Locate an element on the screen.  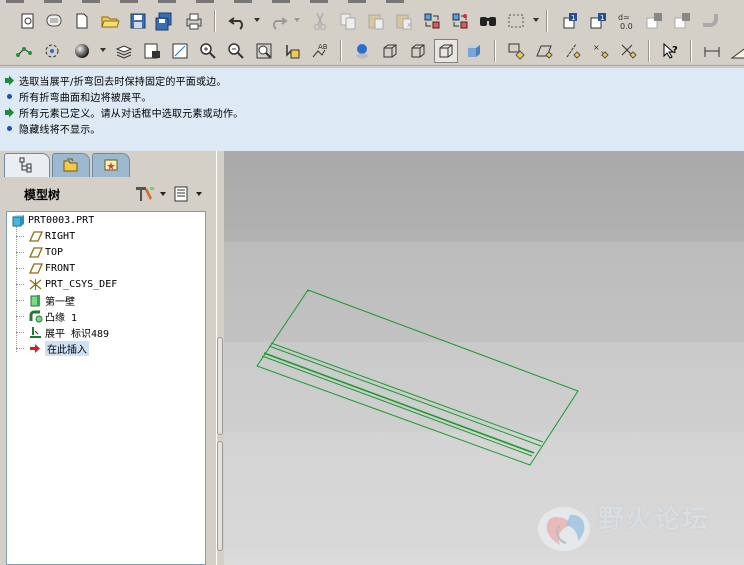
view-manager-icon is located at coordinates (152, 51).